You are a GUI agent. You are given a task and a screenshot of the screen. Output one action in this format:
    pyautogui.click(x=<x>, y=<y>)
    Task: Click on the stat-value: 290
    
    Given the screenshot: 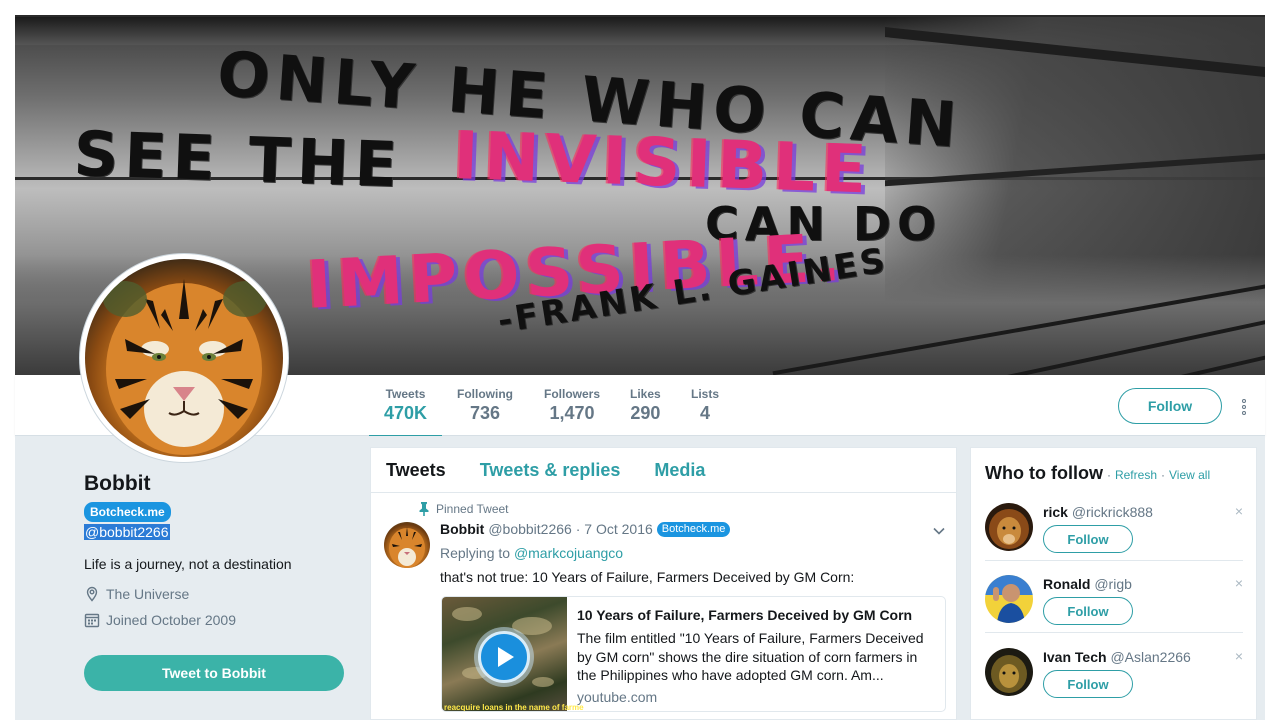 What is the action you would take?
    pyautogui.click(x=645, y=413)
    